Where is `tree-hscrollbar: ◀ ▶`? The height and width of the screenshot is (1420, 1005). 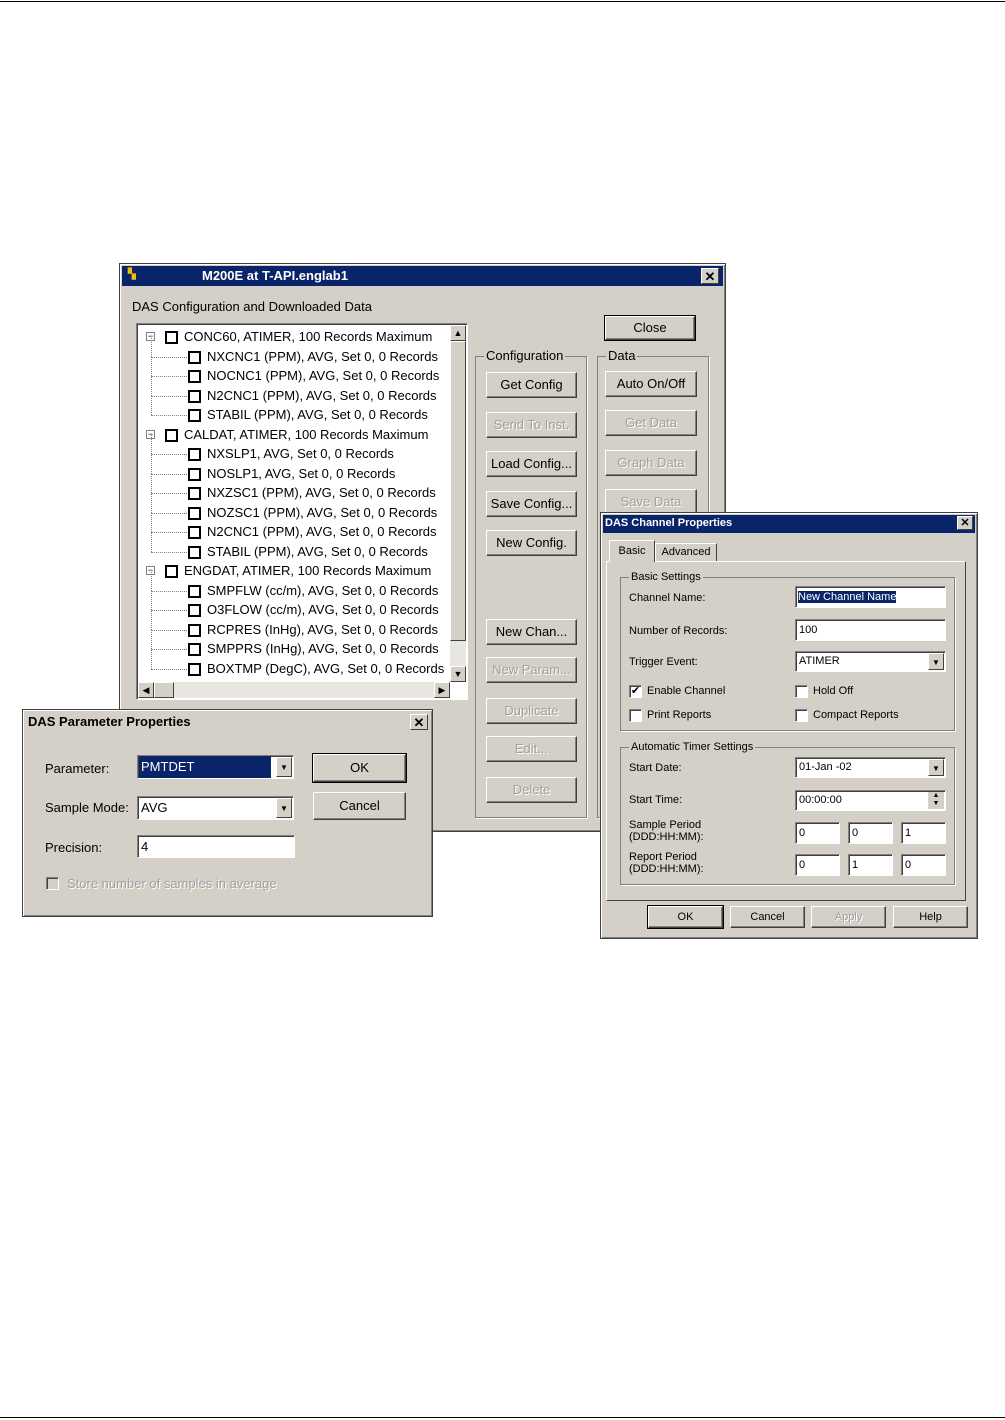 tree-hscrollbar: ◀ ▶ is located at coordinates (294, 690).